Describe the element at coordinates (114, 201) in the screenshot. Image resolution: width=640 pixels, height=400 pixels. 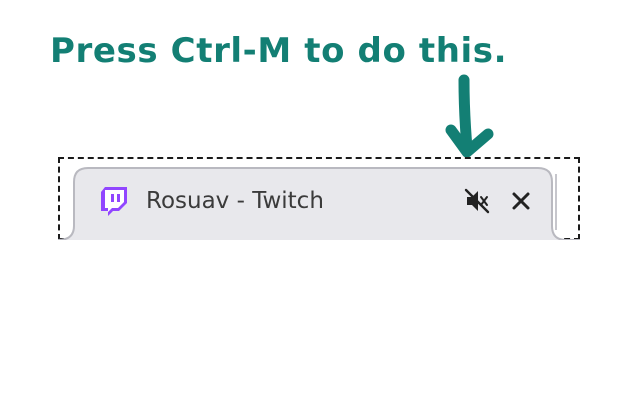
I see `twitch-icon` at that location.